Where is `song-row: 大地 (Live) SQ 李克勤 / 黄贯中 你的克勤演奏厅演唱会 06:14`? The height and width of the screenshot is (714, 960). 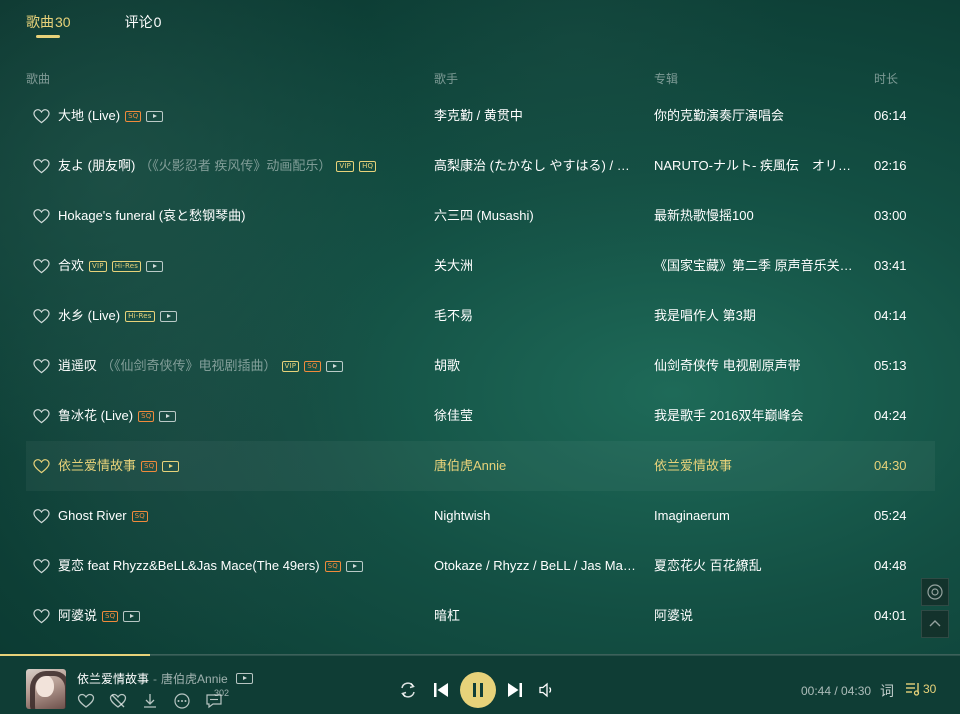
song-row: 大地 (Live) SQ 李克勤 / 黄贯中 你的克勤演奏厅演唱会 06:14 is located at coordinates (480, 116).